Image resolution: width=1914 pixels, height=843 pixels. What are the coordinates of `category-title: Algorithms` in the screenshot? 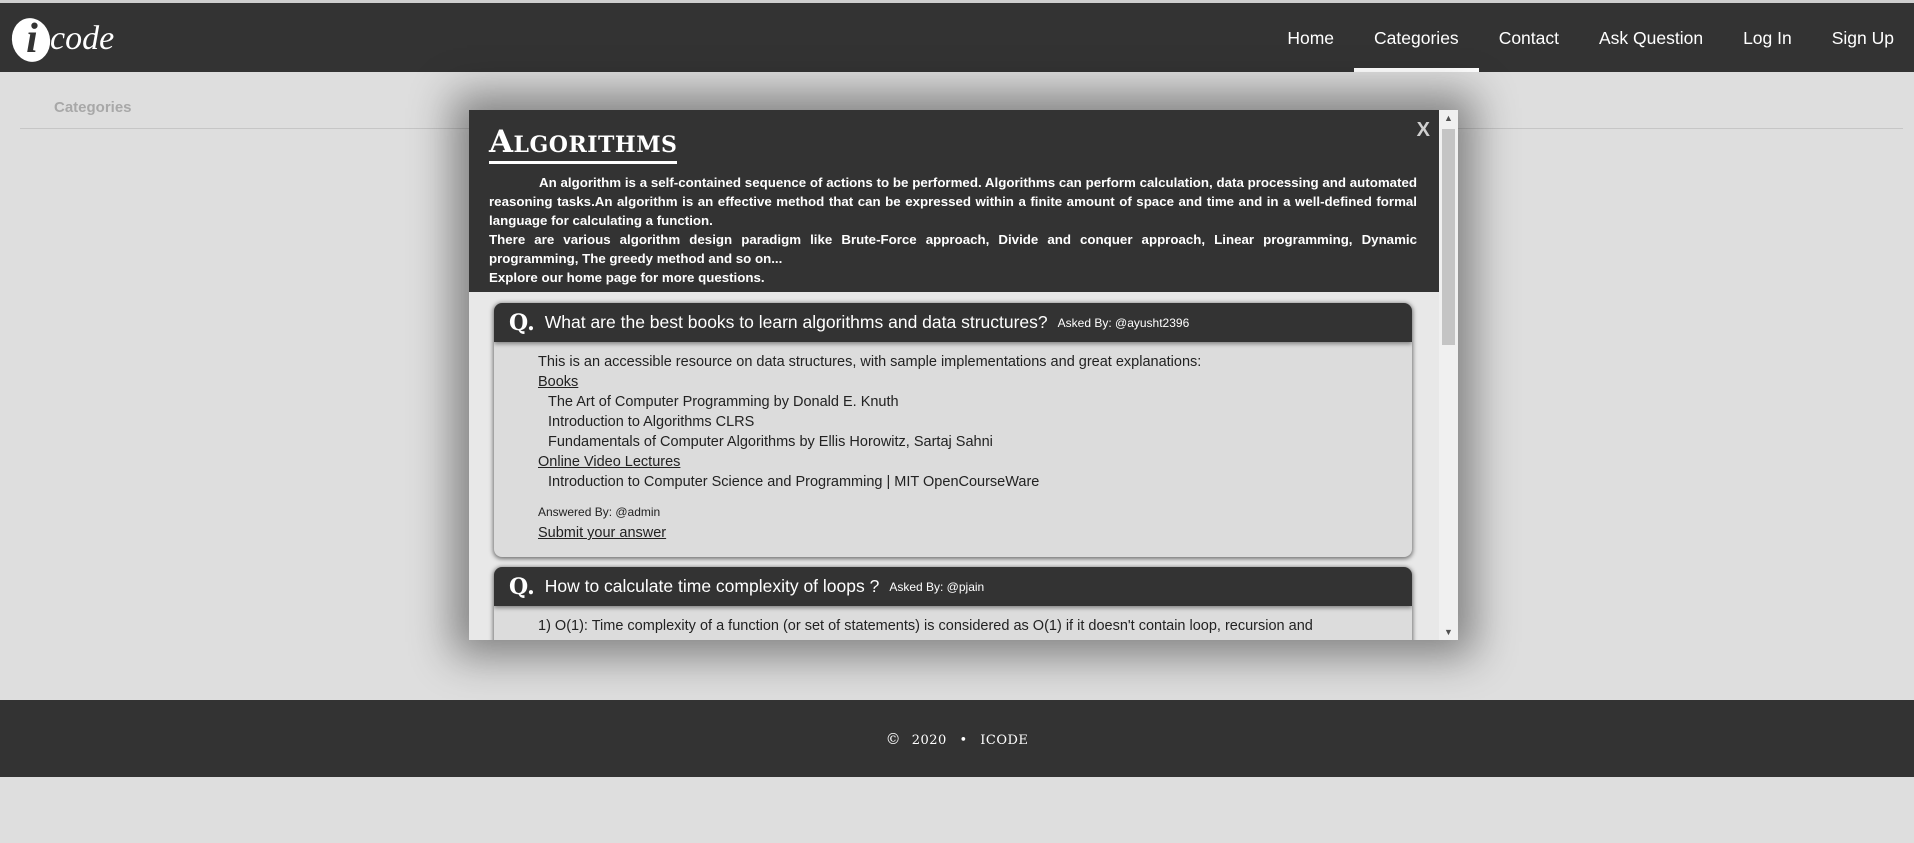 It's located at (583, 144).